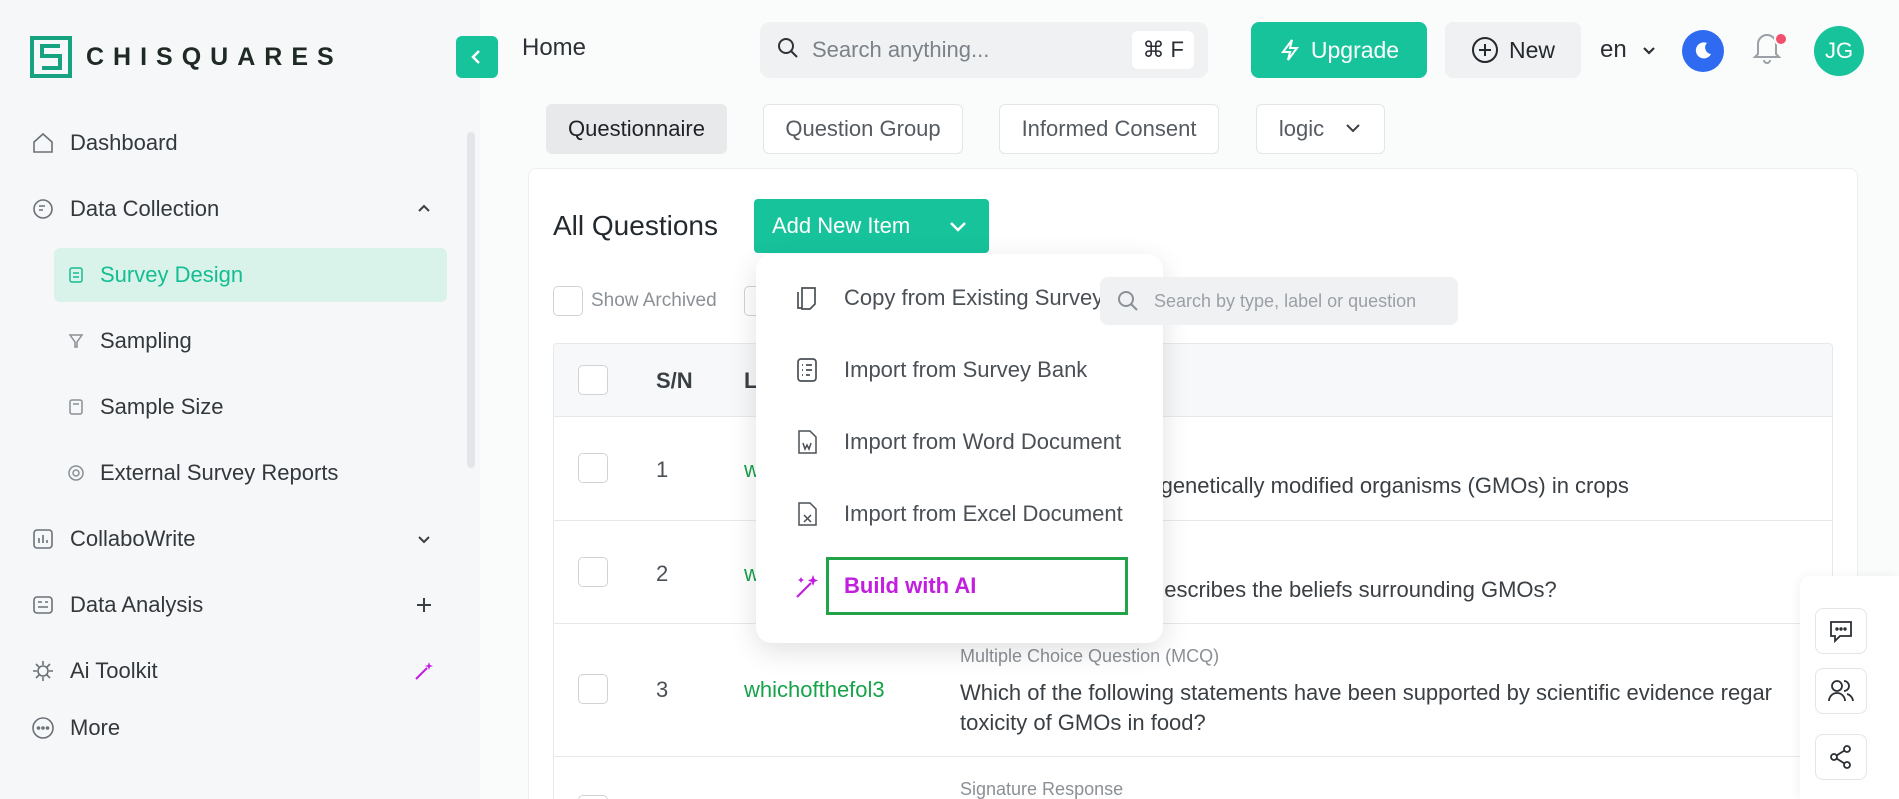 The width and height of the screenshot is (1899, 799). Describe the element at coordinates (568, 301) in the screenshot. I see `show-archived-checkbox` at that location.